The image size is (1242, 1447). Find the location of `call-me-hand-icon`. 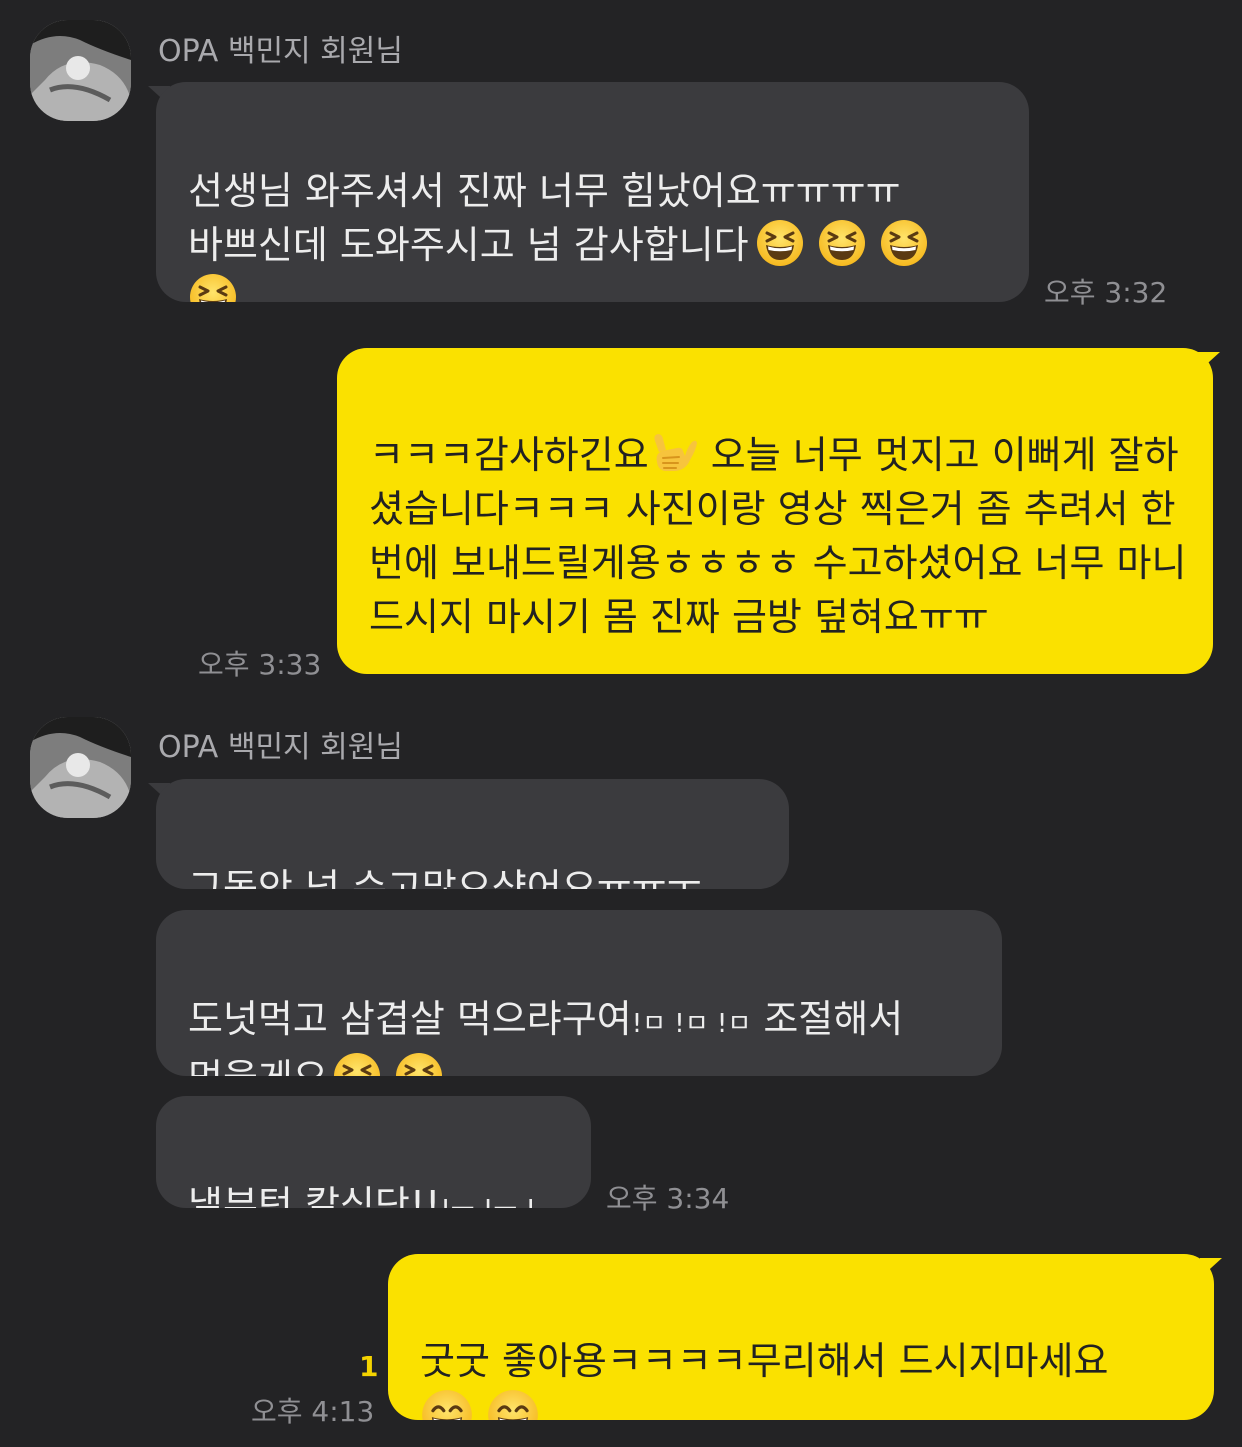

call-me-hand-icon is located at coordinates (674, 453).